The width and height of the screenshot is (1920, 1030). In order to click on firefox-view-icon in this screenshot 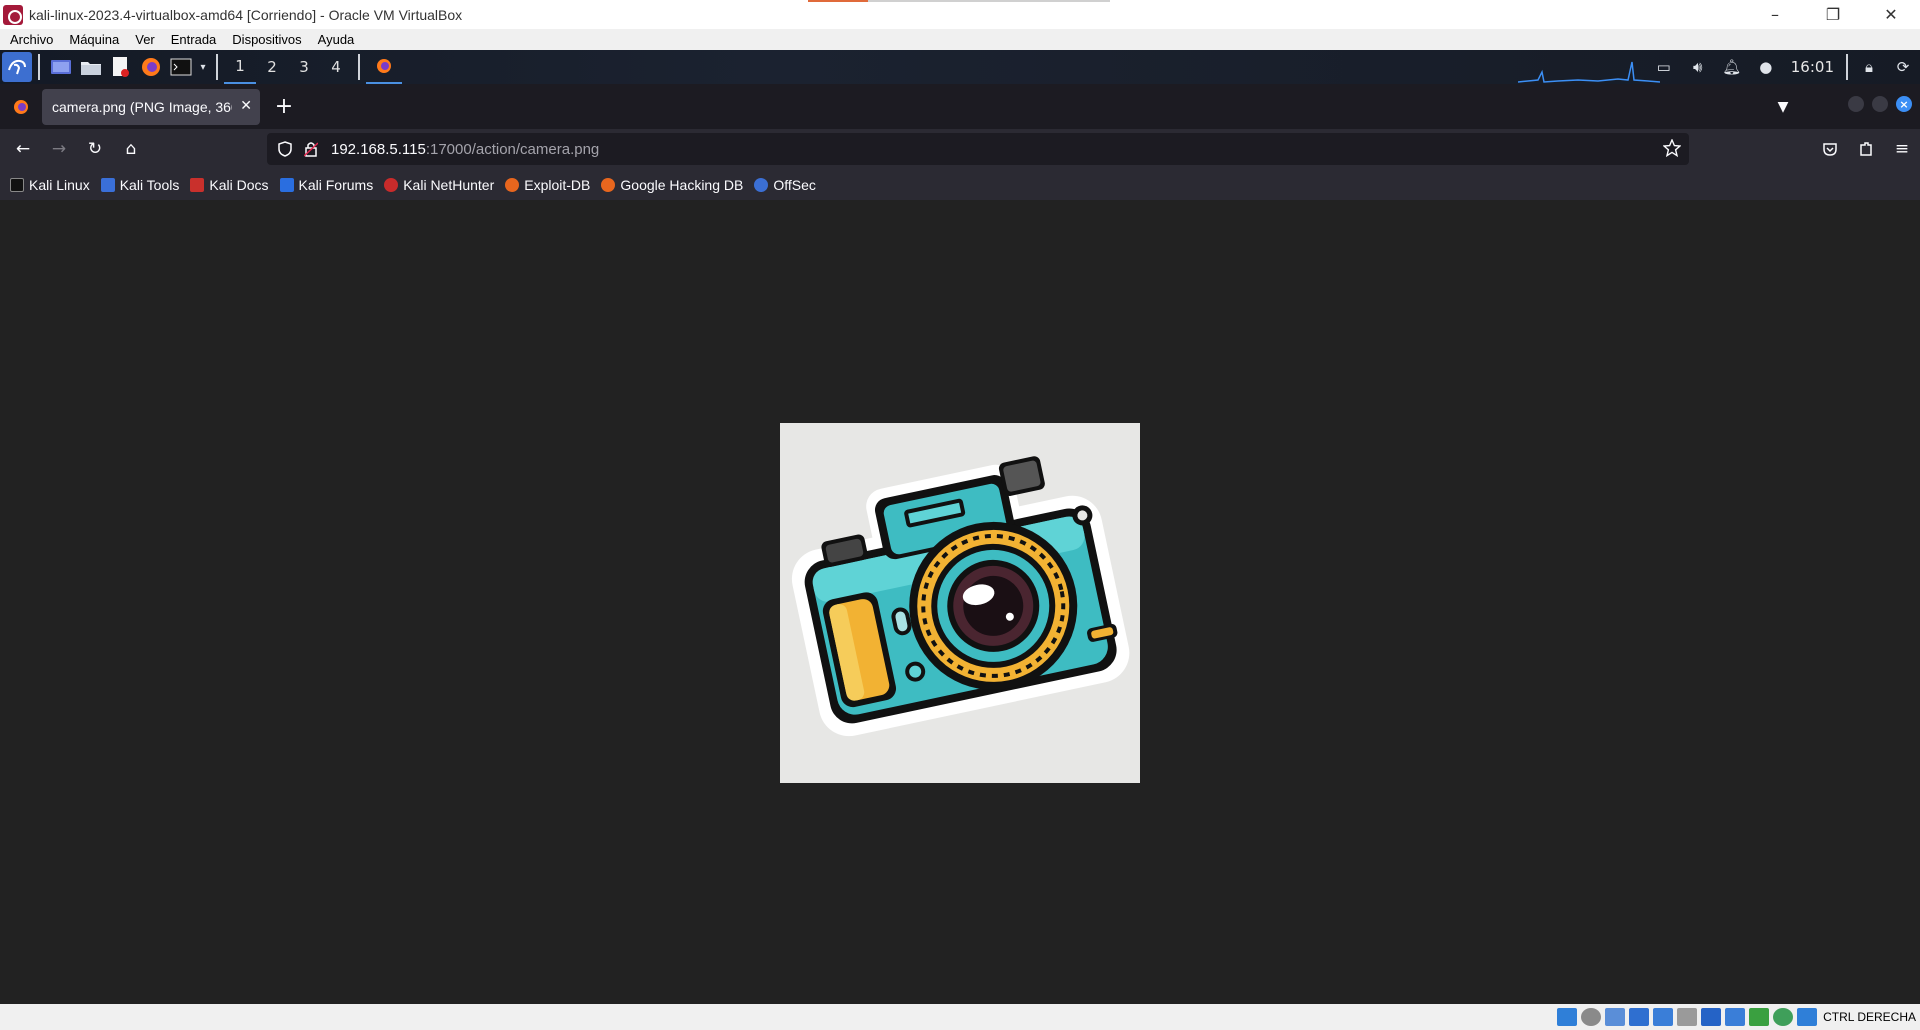, I will do `click(21, 107)`.